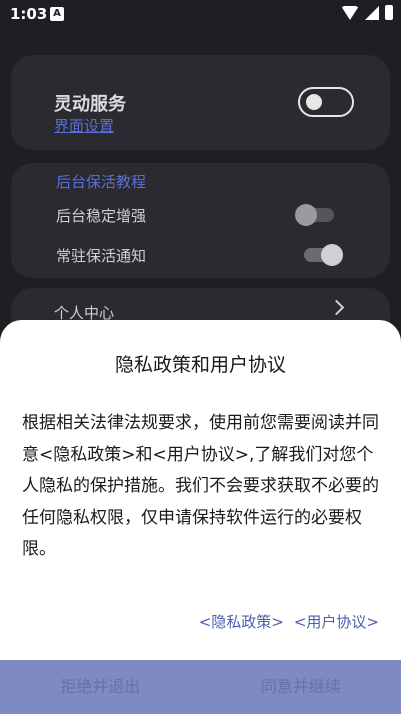 The width and height of the screenshot is (401, 714). What do you see at coordinates (100, 687) in the screenshot?
I see `reject-exit-button: 拒绝并退出` at bounding box center [100, 687].